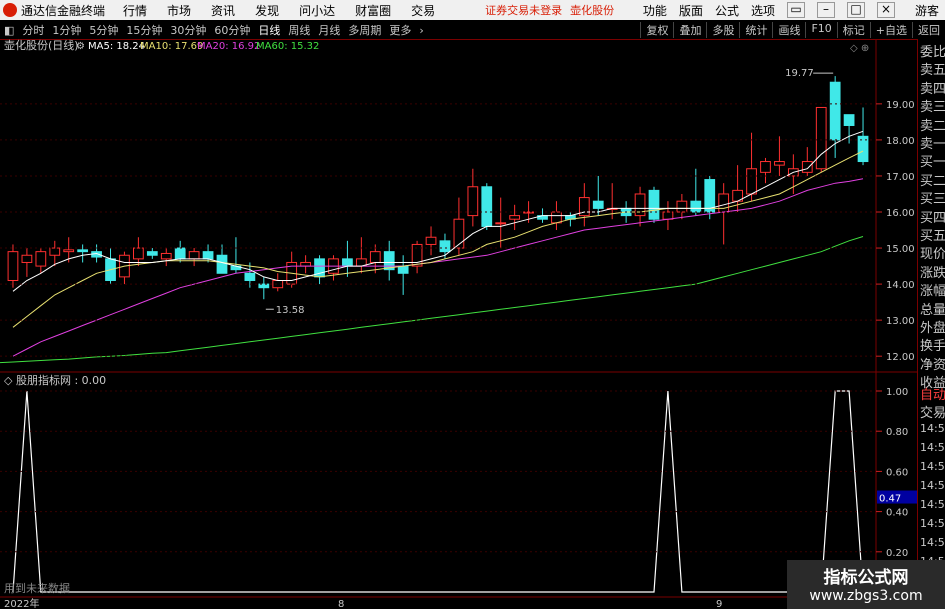  What do you see at coordinates (932, 393) in the screenshot?
I see `auto-button: 自动` at bounding box center [932, 393].